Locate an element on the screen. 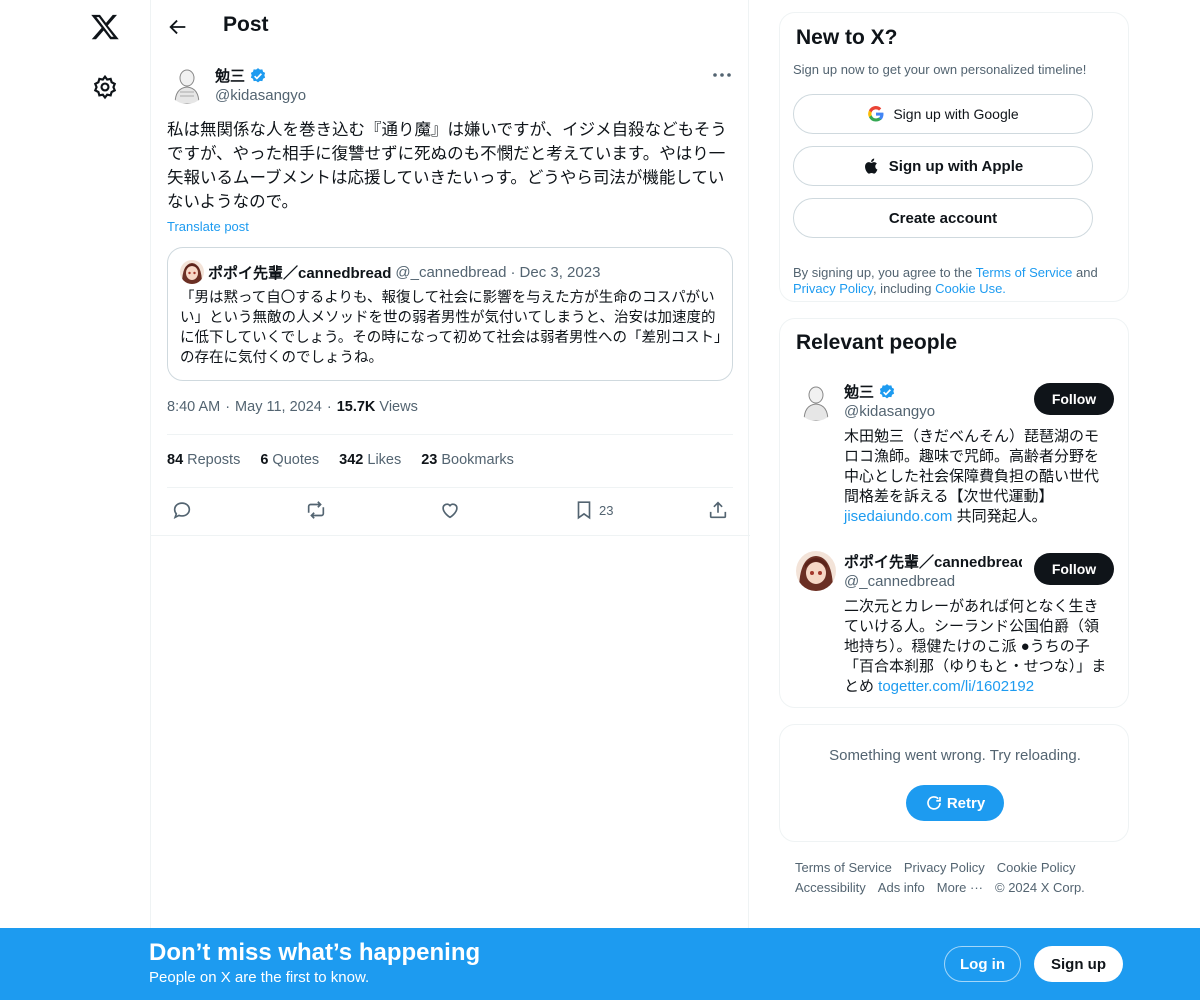  bookmark-button: 23 is located at coordinates (593, 510).